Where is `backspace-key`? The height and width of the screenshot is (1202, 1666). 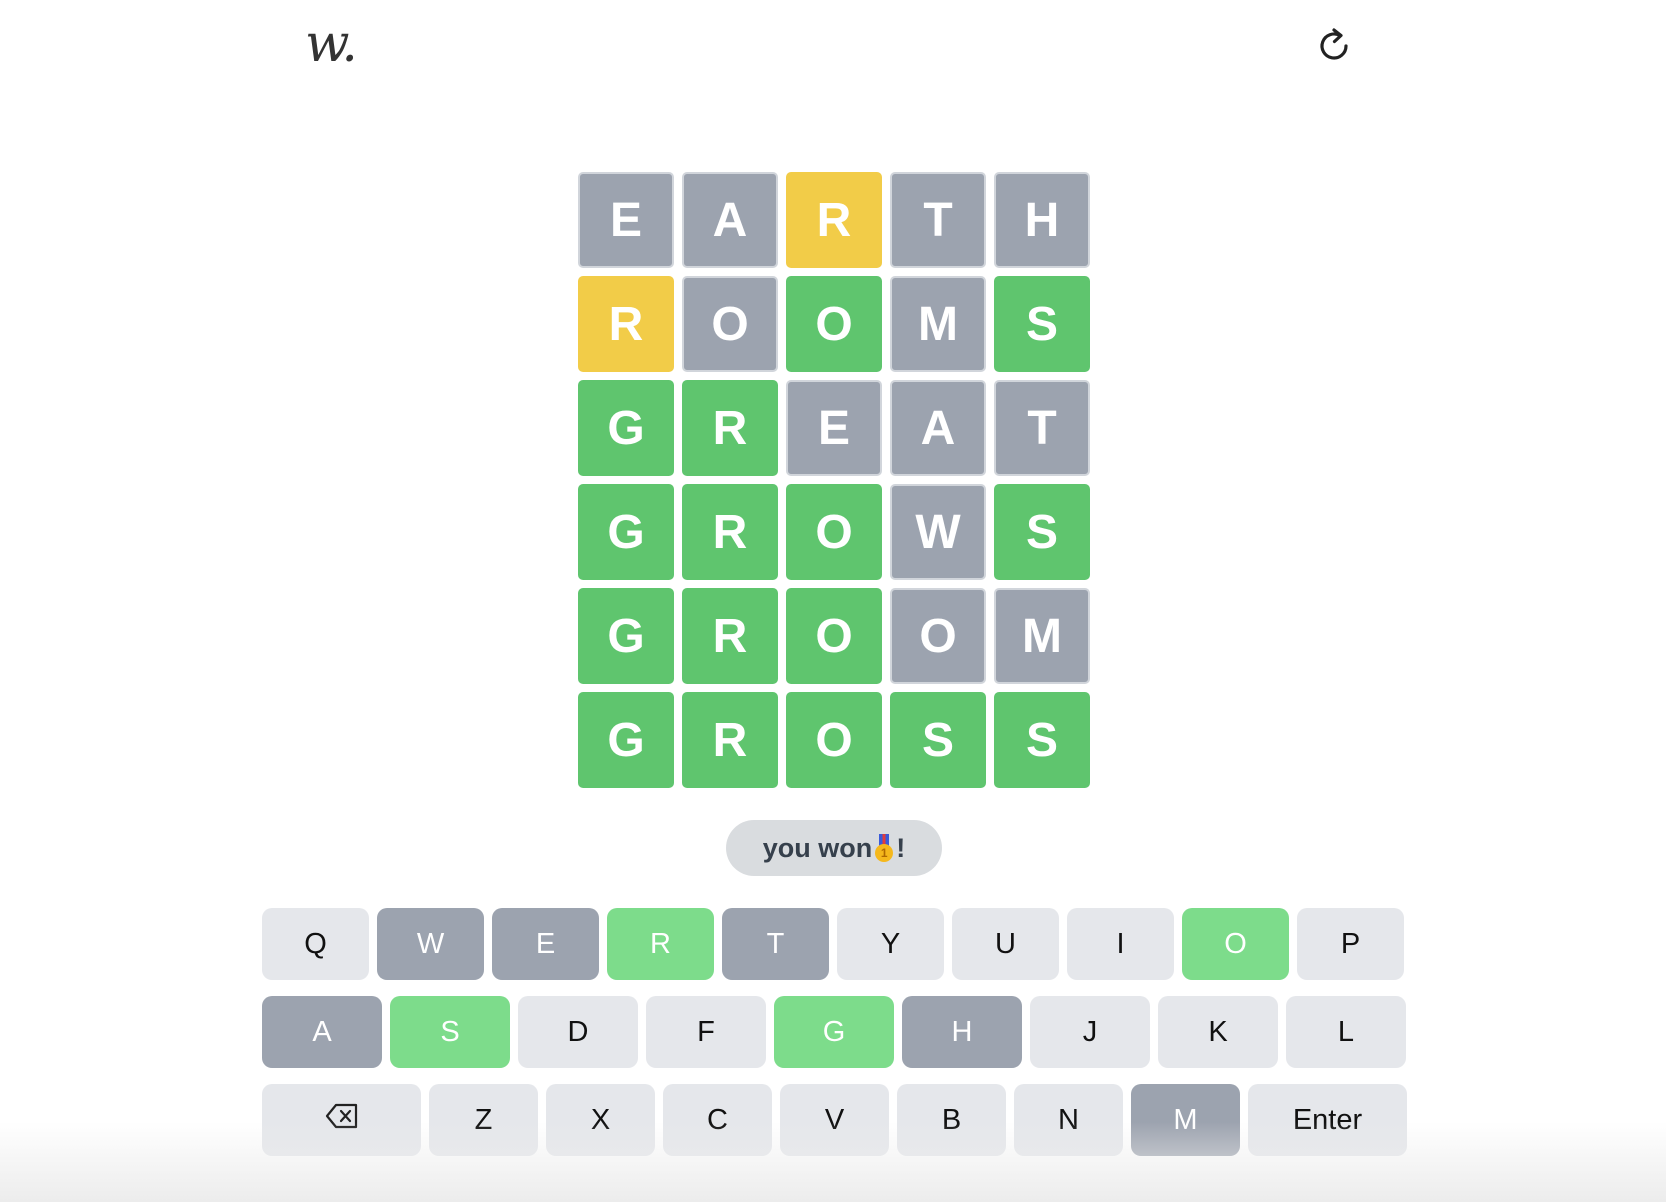 backspace-key is located at coordinates (341, 1120).